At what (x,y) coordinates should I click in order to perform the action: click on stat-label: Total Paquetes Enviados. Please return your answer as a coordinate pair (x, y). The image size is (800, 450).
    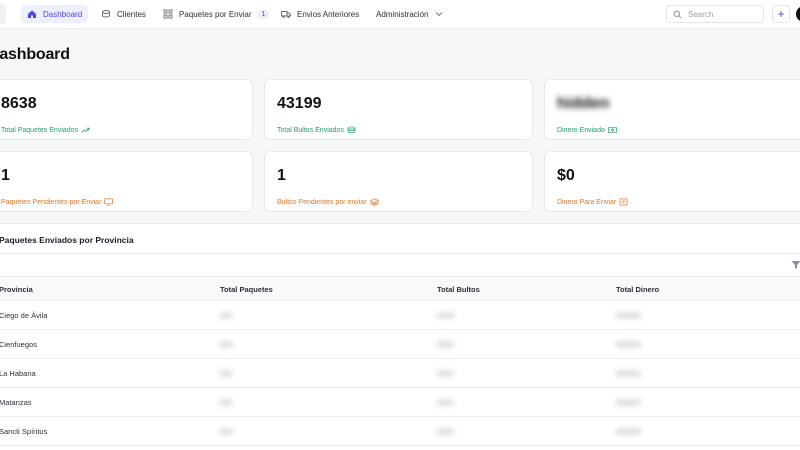
    Looking at the image, I should click on (45, 130).